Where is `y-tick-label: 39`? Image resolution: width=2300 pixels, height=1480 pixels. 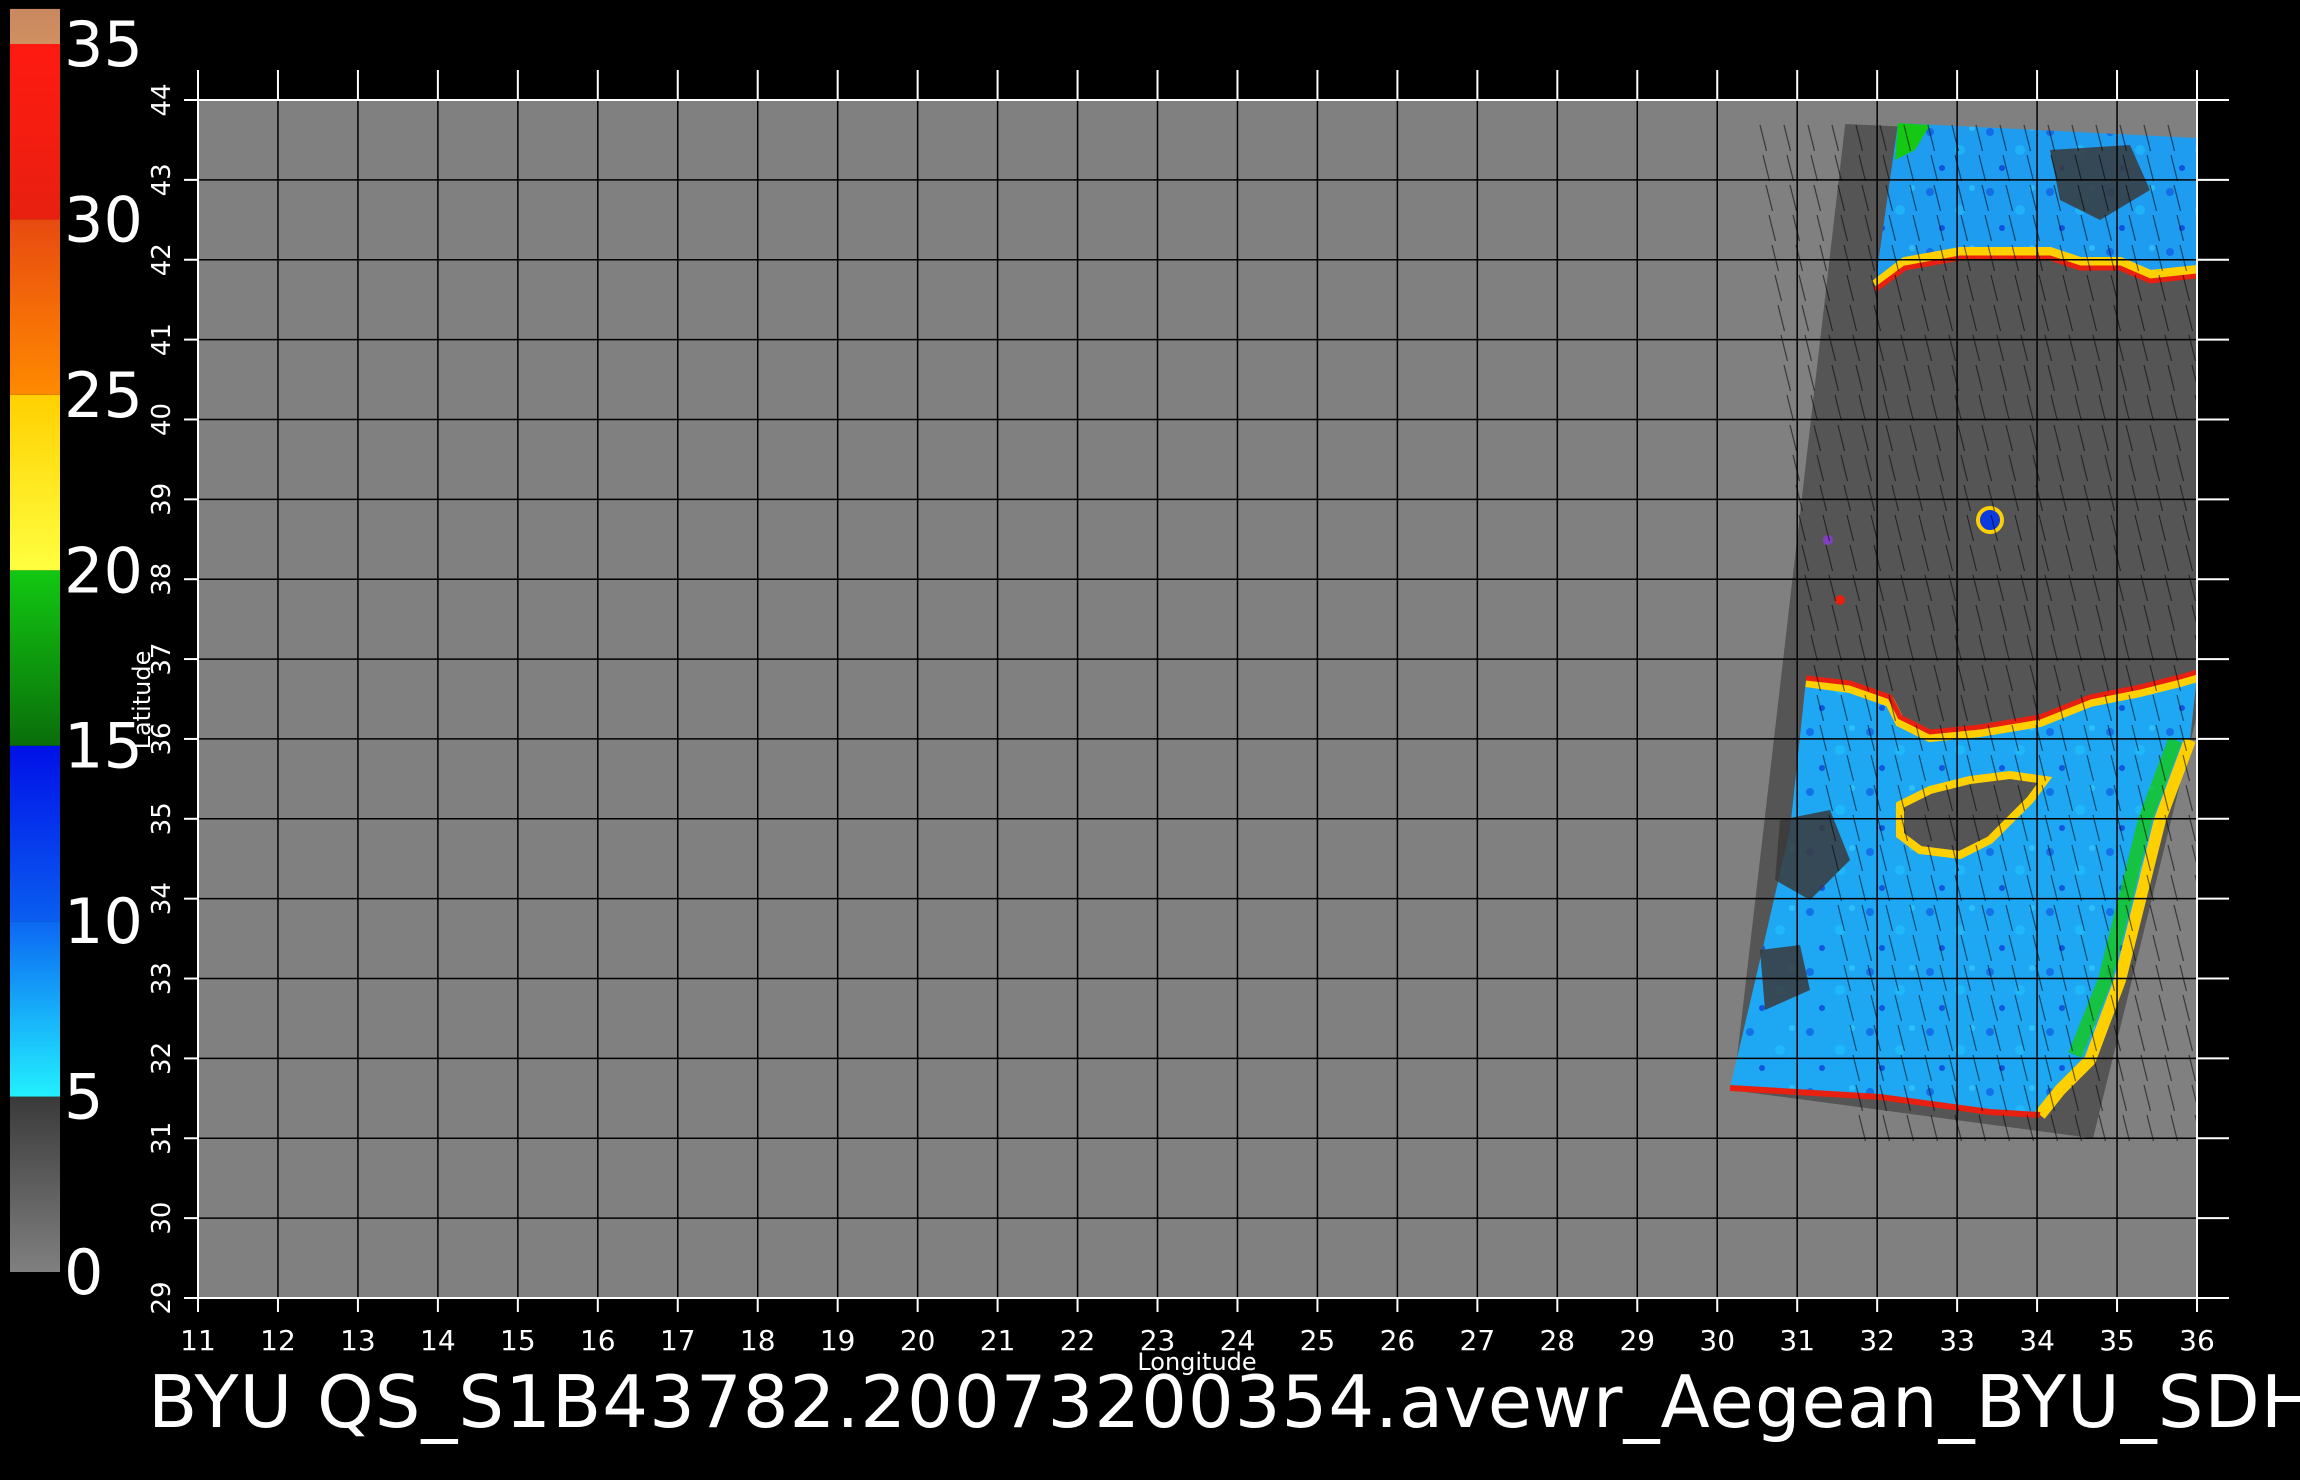 y-tick-label: 39 is located at coordinates (162, 499).